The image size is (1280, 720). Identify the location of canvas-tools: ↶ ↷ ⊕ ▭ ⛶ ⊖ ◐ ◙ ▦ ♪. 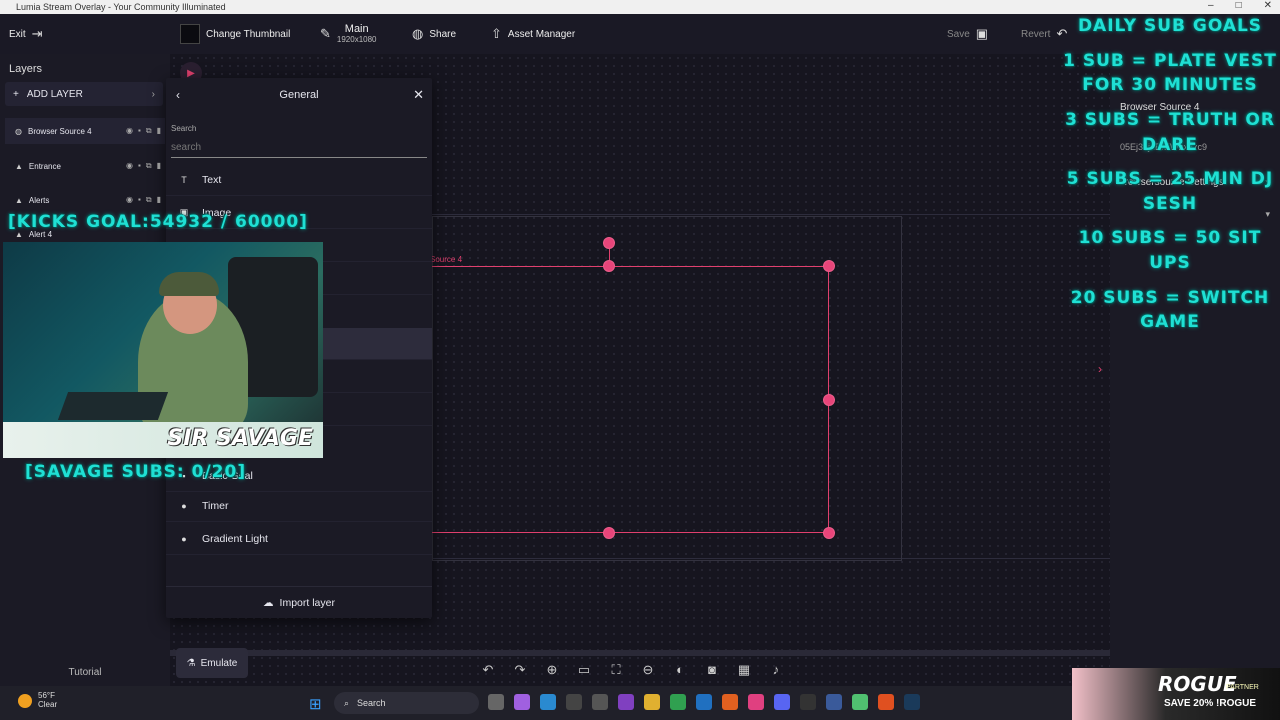
(632, 670).